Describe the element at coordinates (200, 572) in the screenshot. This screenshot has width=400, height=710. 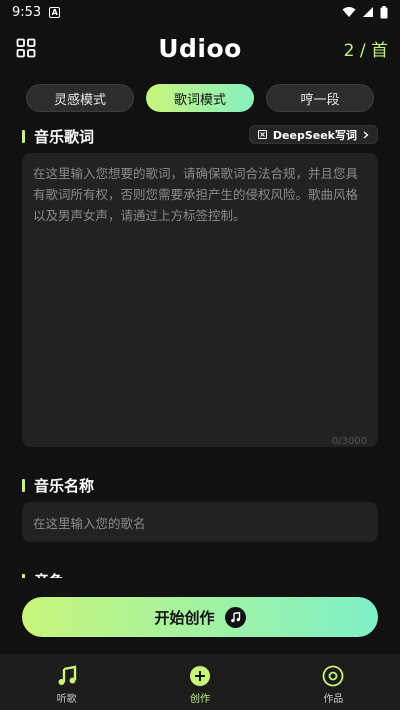
I see `voice-section-peek: 音色` at that location.